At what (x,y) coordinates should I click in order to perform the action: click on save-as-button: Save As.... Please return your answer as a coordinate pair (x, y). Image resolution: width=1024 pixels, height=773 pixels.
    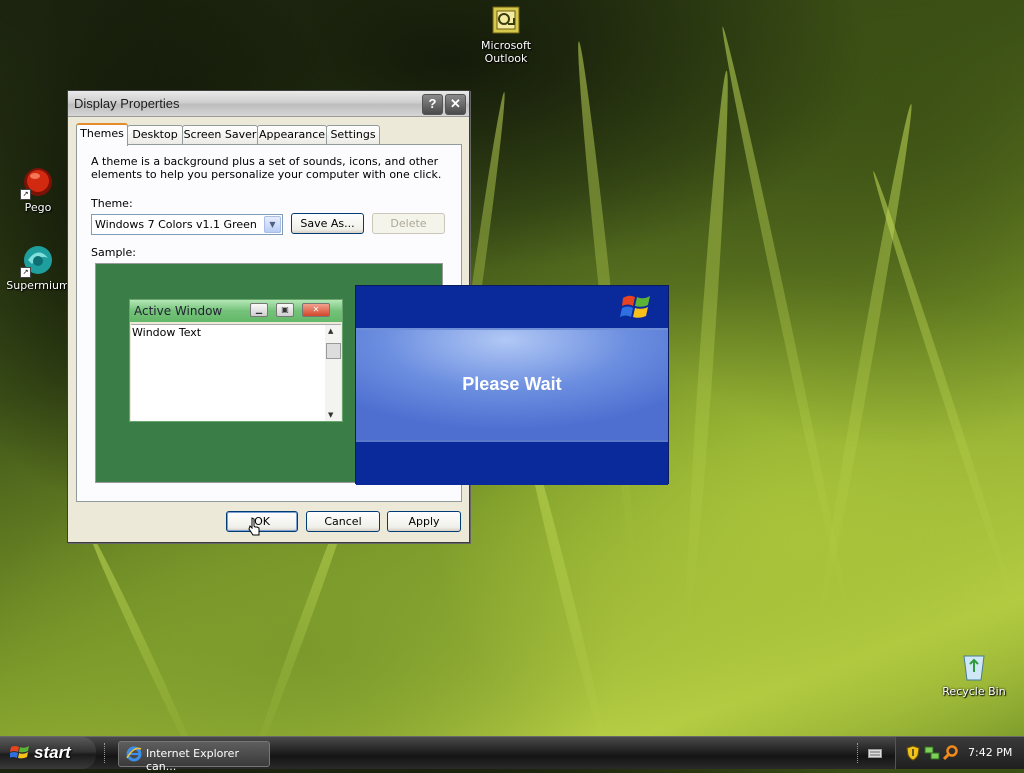
    Looking at the image, I should click on (327, 223).